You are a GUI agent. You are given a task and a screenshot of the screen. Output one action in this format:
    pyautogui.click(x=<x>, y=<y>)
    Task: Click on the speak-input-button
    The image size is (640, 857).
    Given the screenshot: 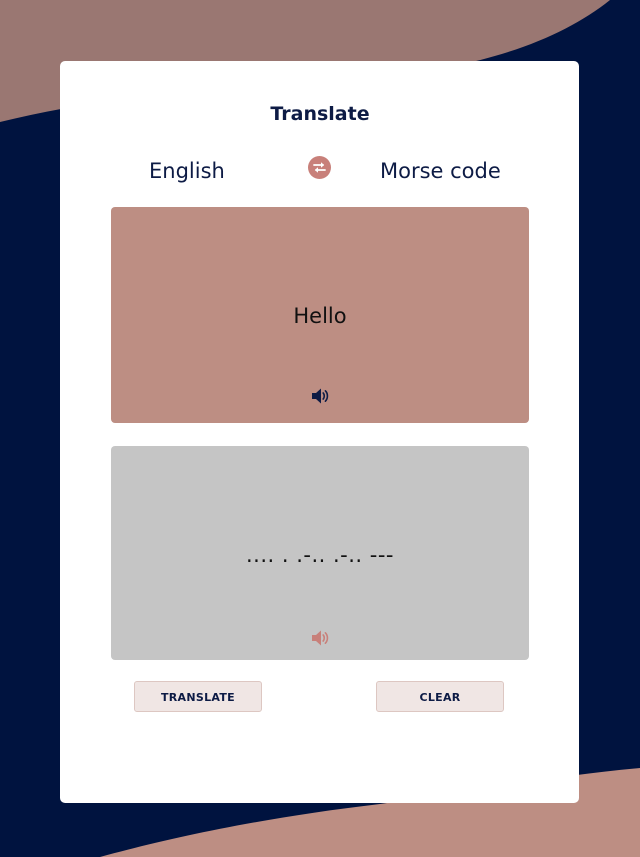 What is the action you would take?
    pyautogui.click(x=320, y=396)
    